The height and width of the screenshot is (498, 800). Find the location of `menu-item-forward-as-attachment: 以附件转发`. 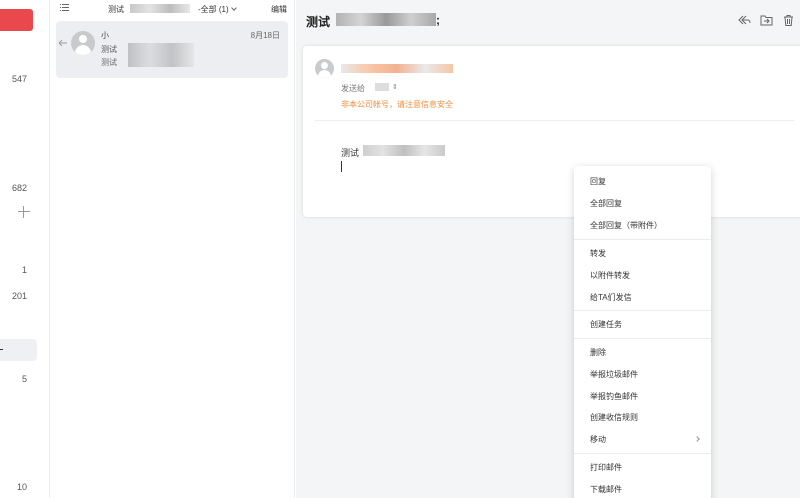

menu-item-forward-as-attachment: 以附件转发 is located at coordinates (610, 275).